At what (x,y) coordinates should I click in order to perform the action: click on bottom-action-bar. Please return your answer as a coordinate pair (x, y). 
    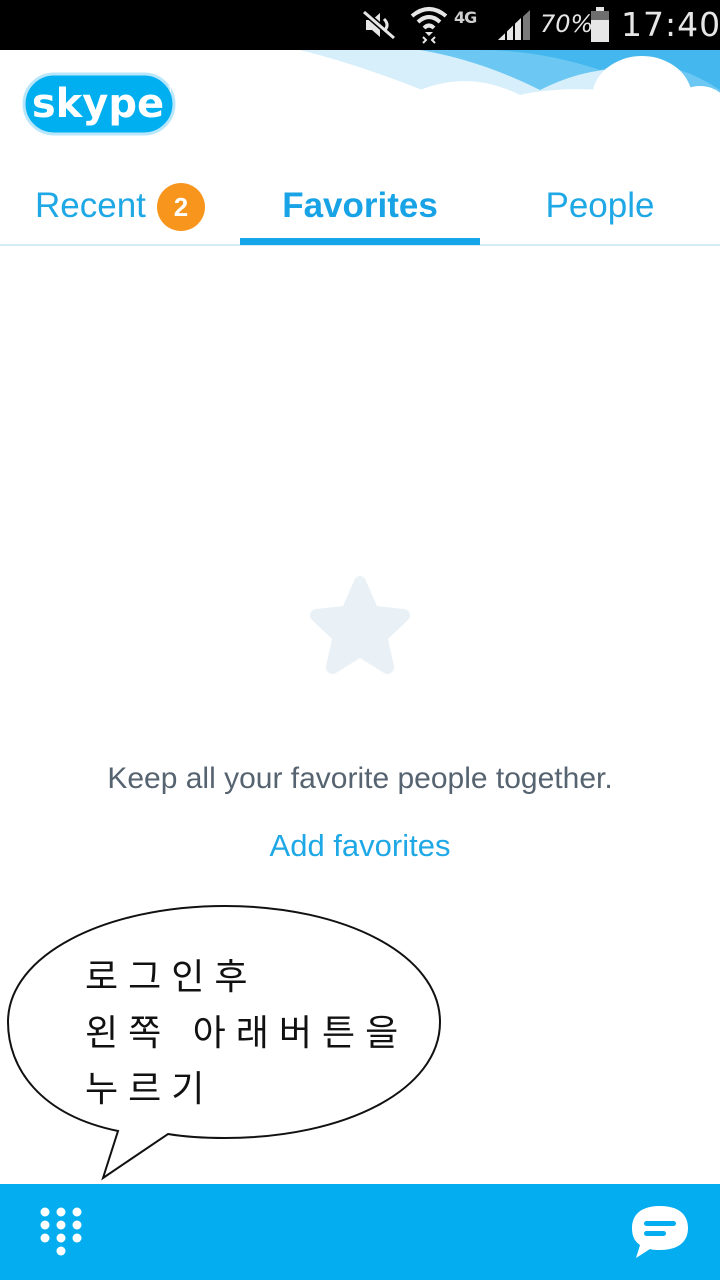
    Looking at the image, I should click on (360, 1232).